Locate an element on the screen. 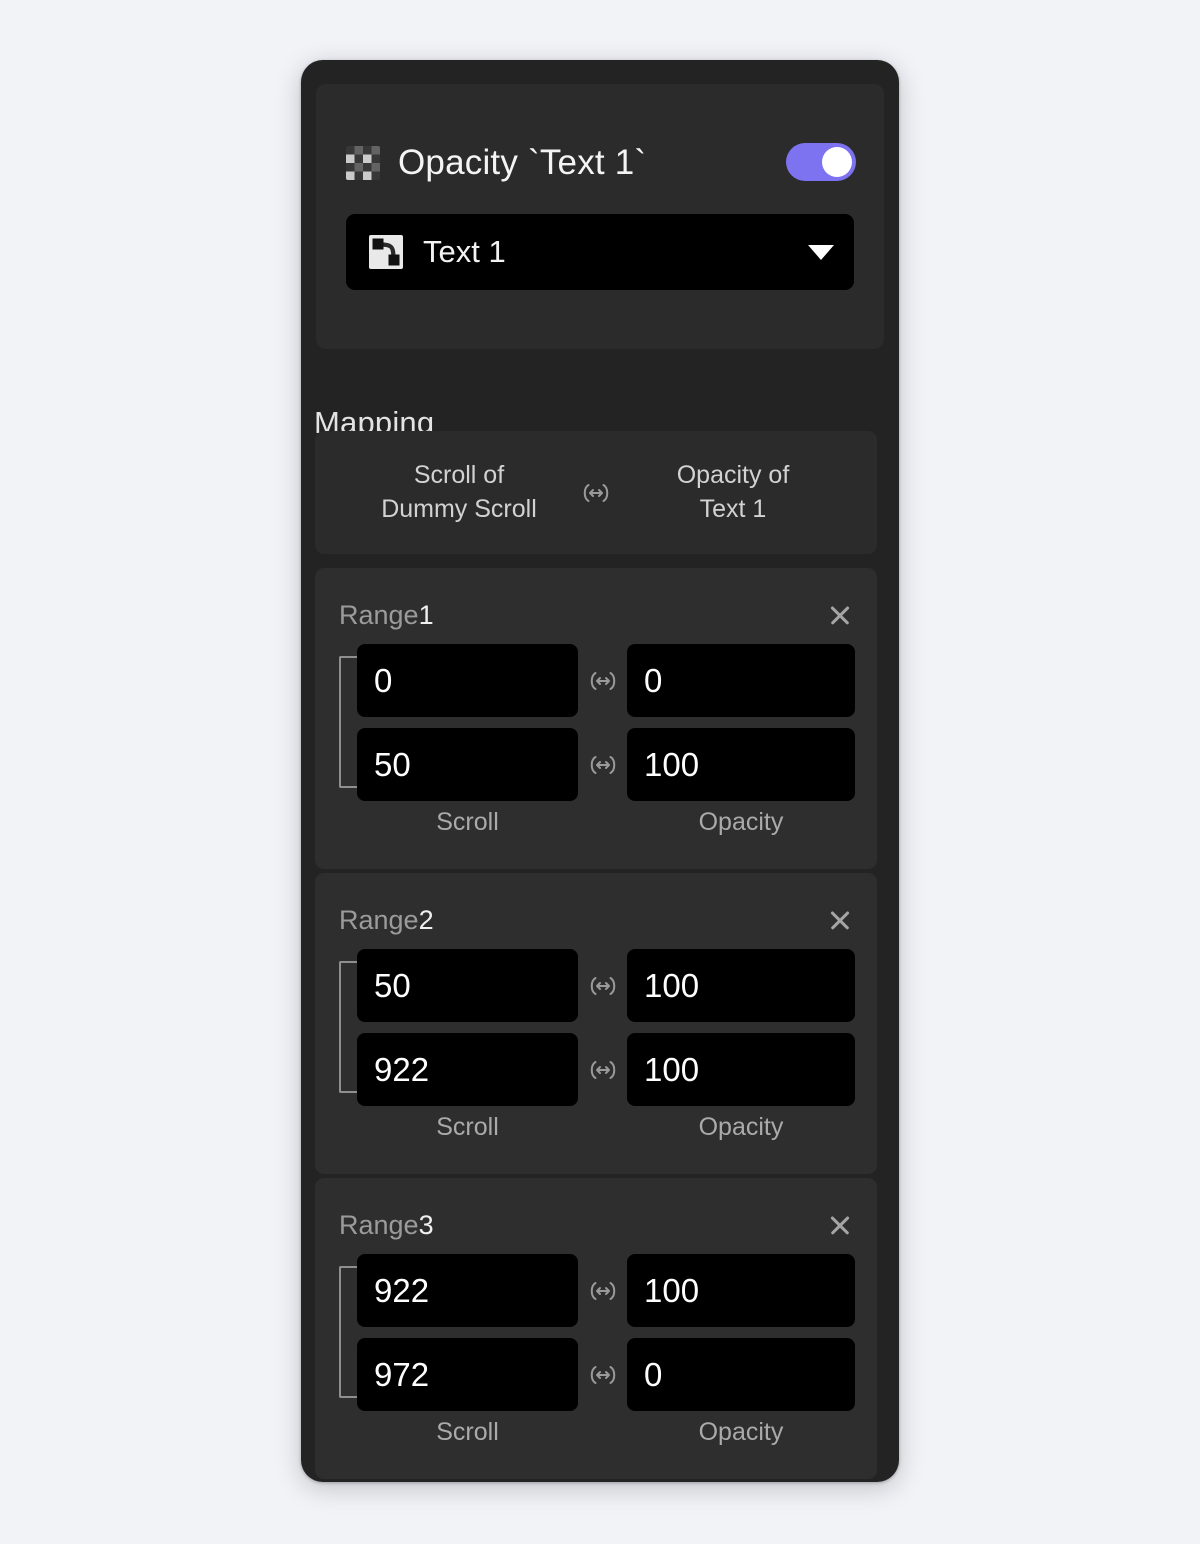  panel-header-row: Opacity `Text 1` is located at coordinates (601, 163).